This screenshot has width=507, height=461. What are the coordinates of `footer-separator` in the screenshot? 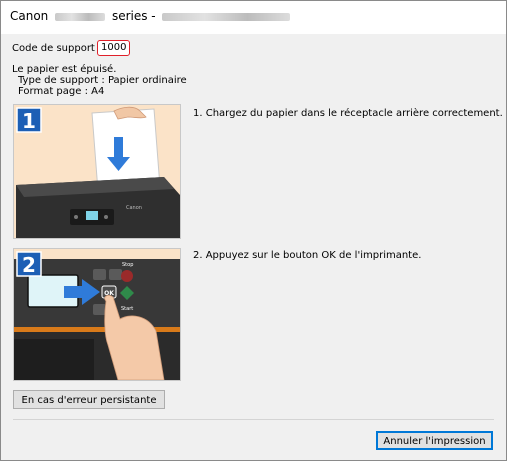 It's located at (253, 419).